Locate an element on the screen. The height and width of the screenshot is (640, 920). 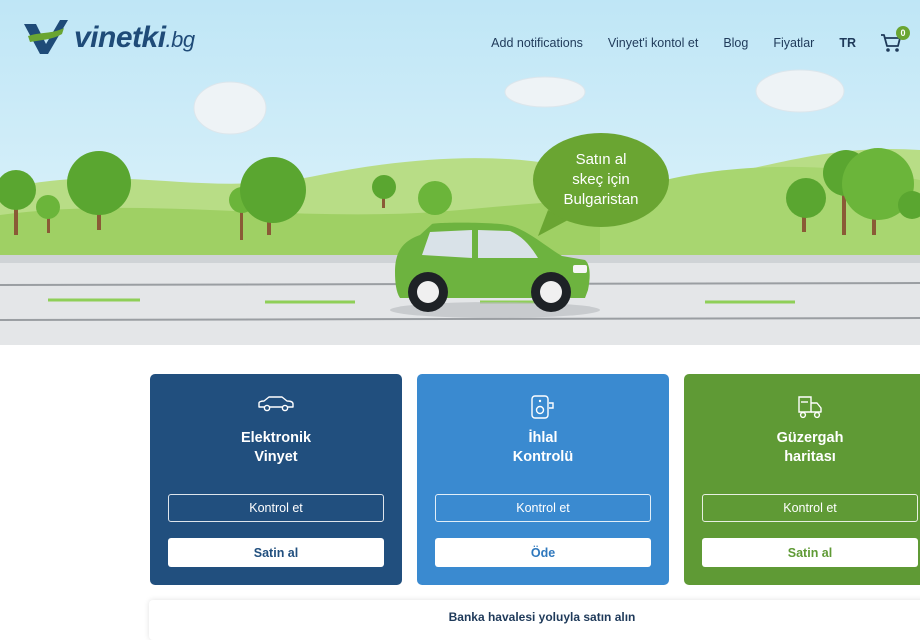
logo: vinetki.bg is located at coordinates (108, 38).